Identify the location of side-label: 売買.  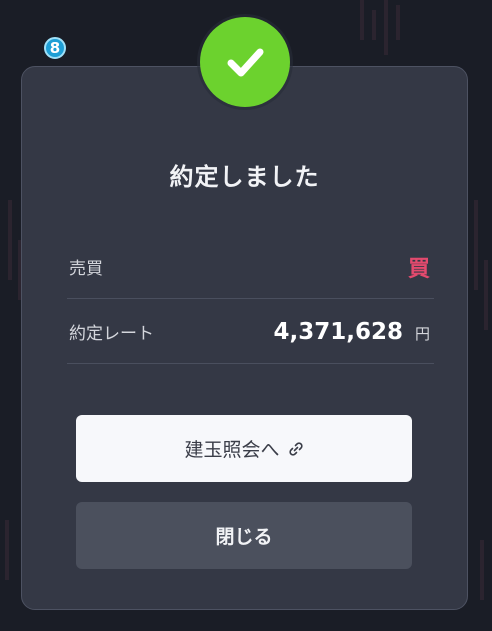
(86, 269).